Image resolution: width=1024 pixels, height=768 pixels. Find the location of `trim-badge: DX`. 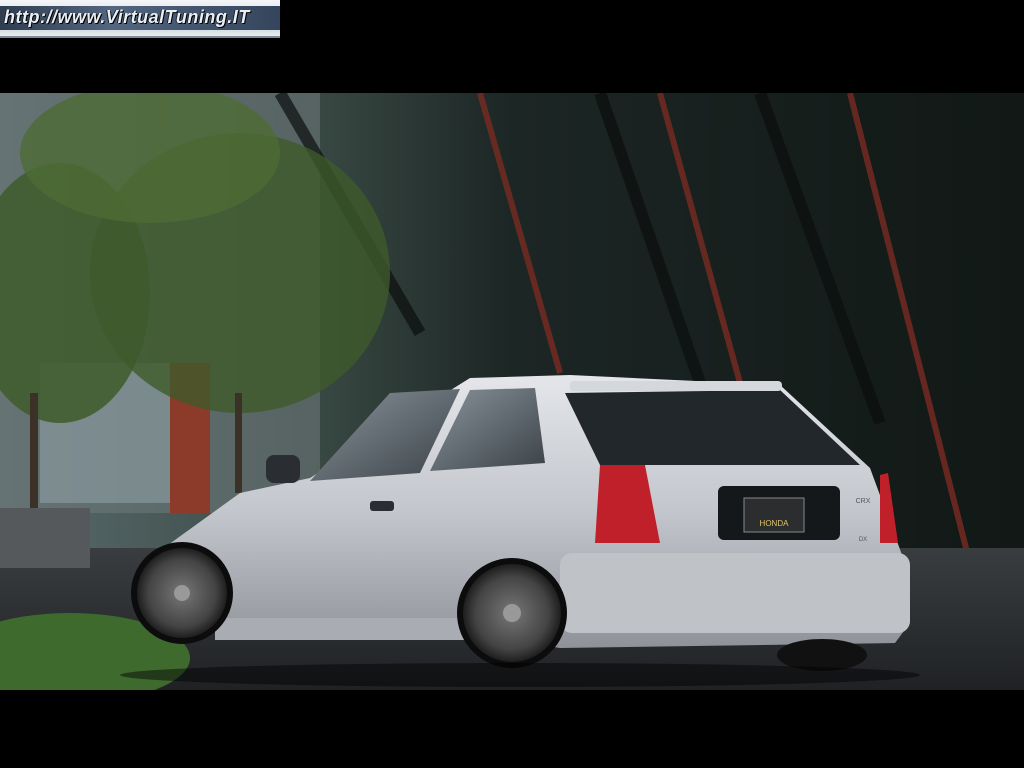

trim-badge: DX is located at coordinates (863, 540).